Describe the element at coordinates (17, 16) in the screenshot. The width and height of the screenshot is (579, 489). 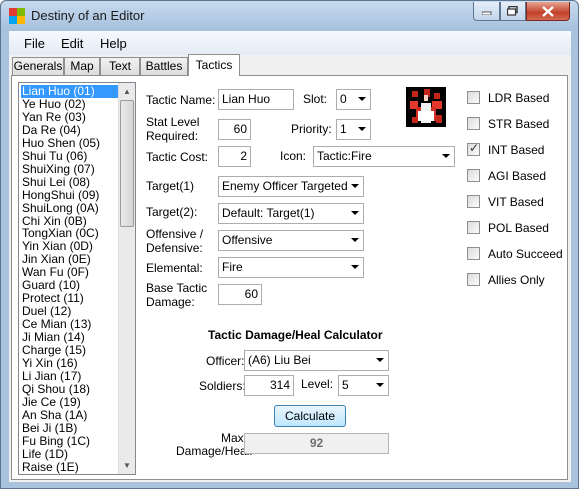
I see `app-icon` at that location.